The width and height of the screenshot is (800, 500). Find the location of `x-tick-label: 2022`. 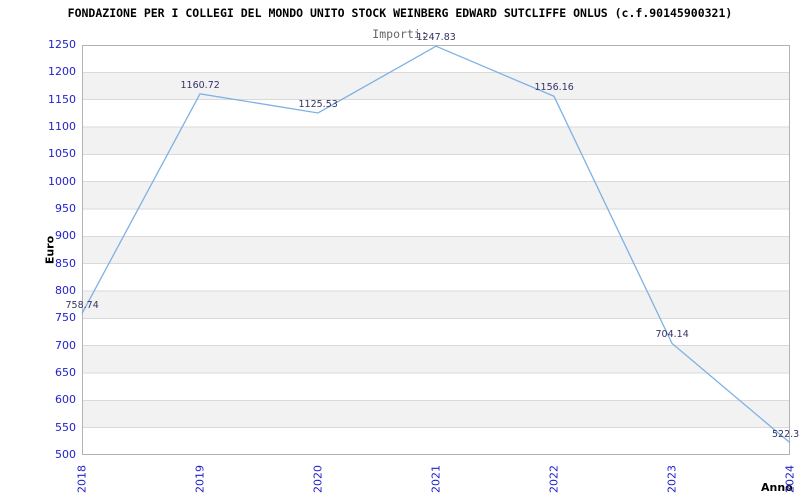

x-tick-label: 2022 is located at coordinates (554, 479).